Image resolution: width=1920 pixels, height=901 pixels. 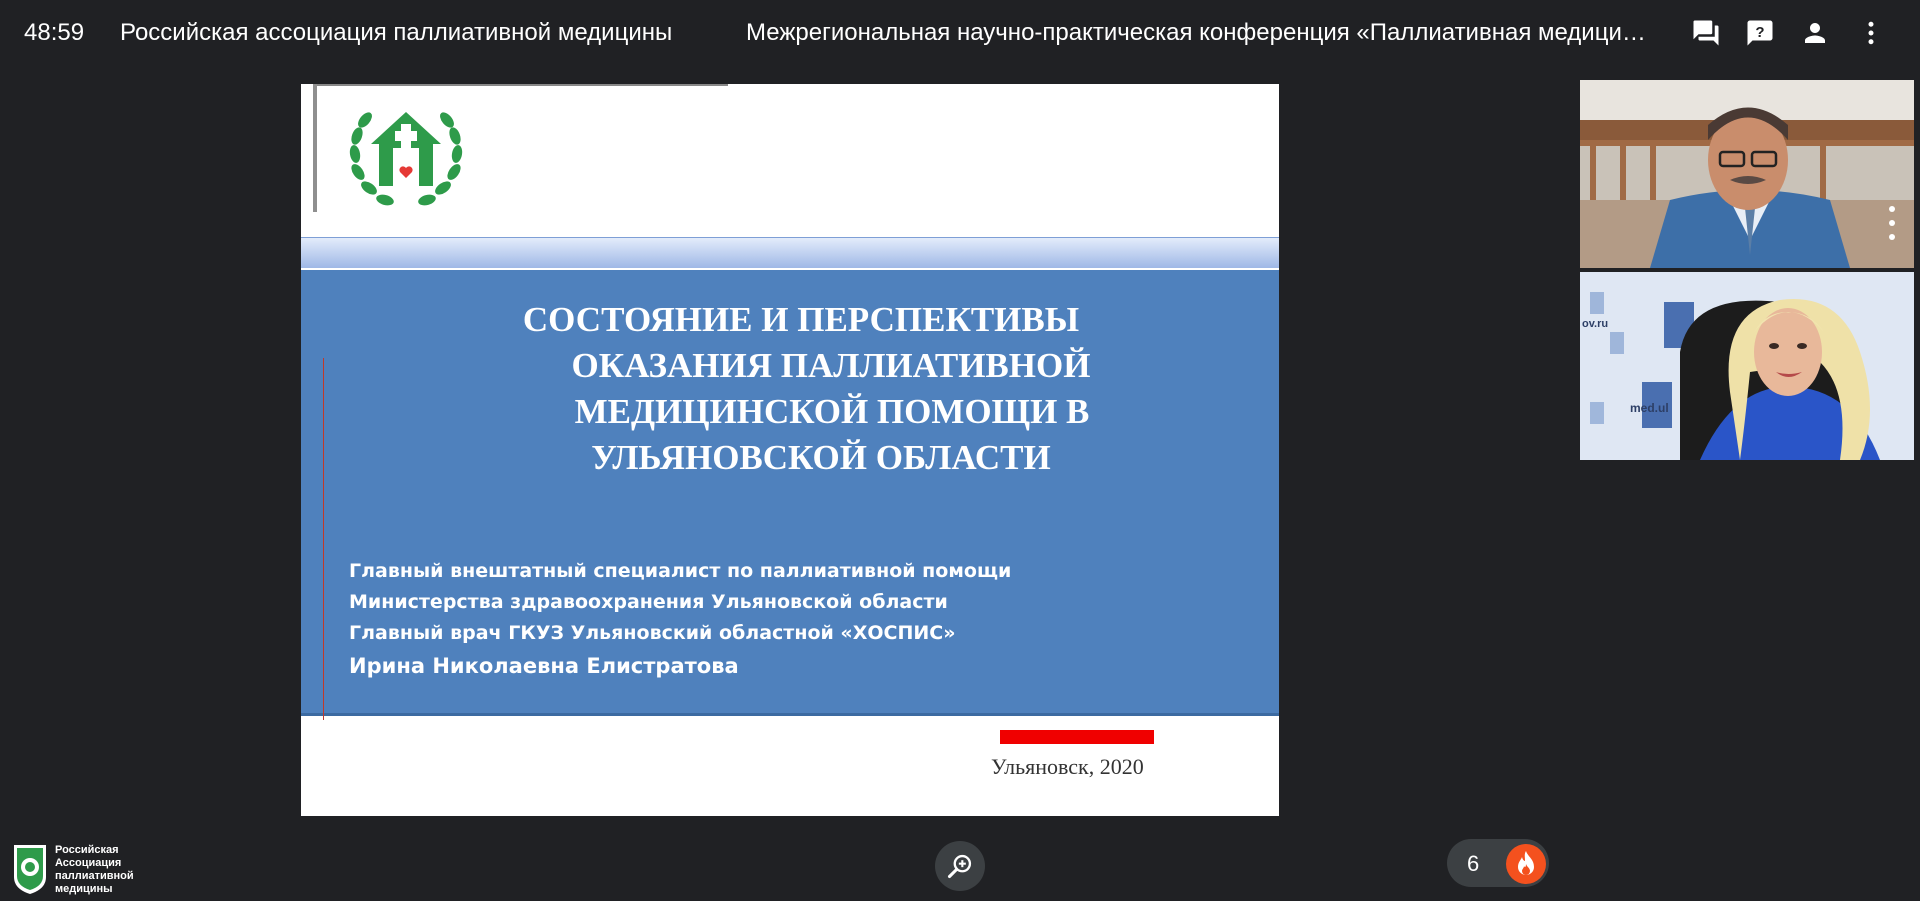 I want to click on slide-accent-bar, so click(x=1077, y=737).